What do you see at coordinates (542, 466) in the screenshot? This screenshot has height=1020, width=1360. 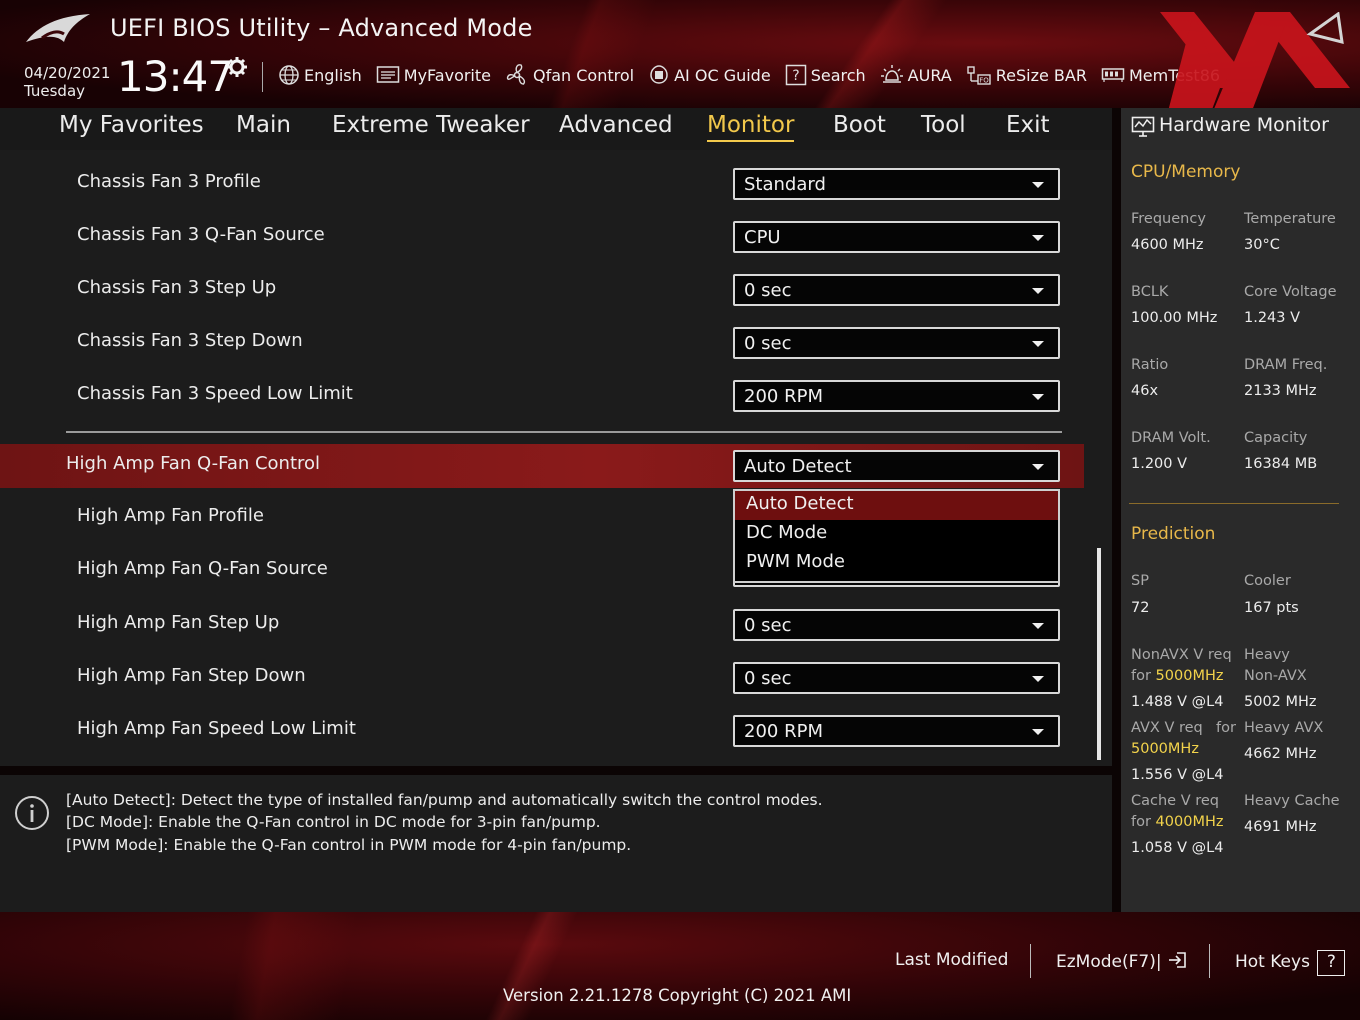 I see `selected-setting-row: High Amp Fan Q-Fan Control Auto Detect` at bounding box center [542, 466].